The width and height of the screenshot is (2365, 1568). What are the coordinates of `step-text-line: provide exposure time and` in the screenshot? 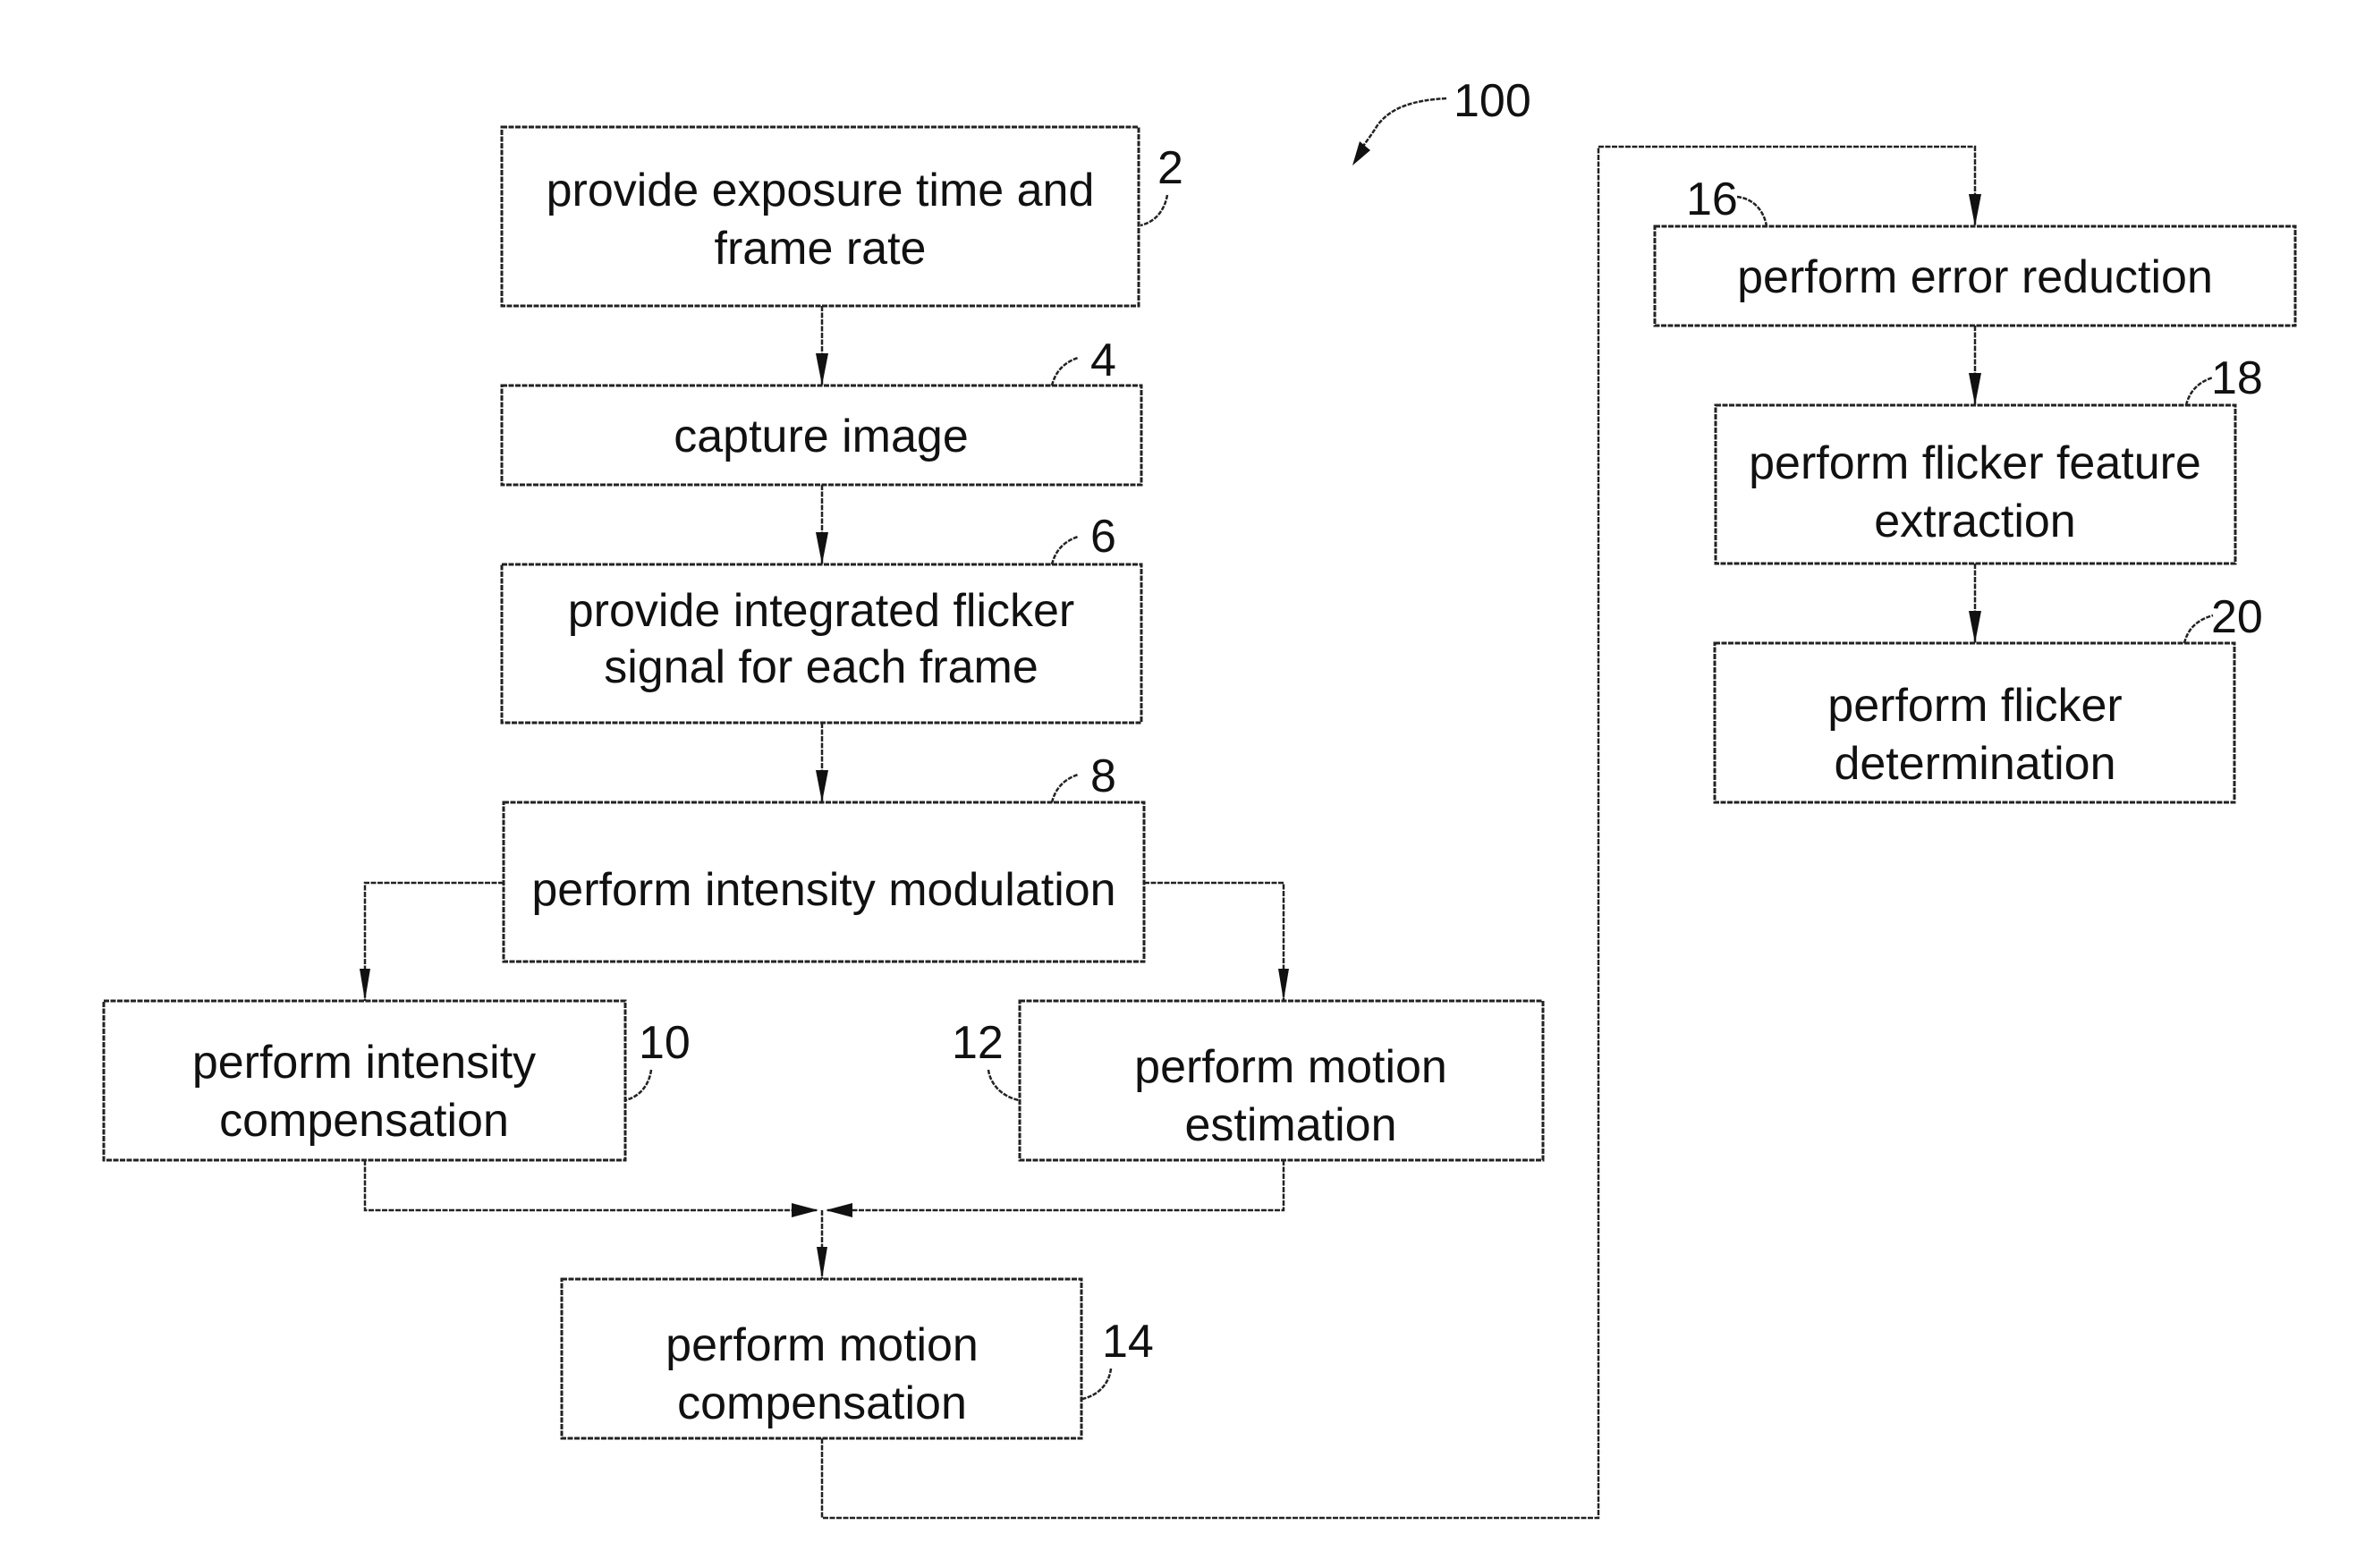 It's located at (821, 190).